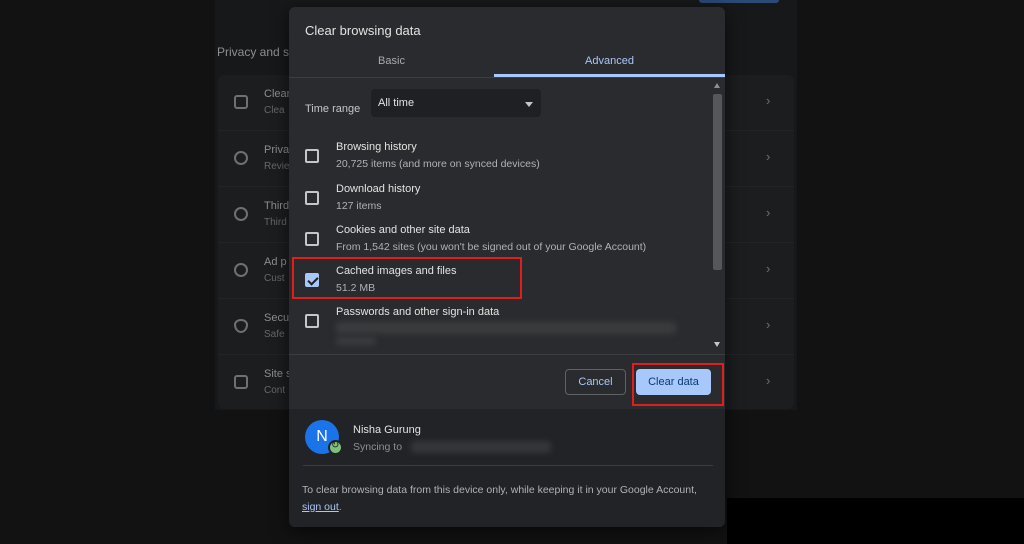 The width and height of the screenshot is (1024, 544). What do you see at coordinates (387, 430) in the screenshot?
I see `account-name: Nisha Gurung` at bounding box center [387, 430].